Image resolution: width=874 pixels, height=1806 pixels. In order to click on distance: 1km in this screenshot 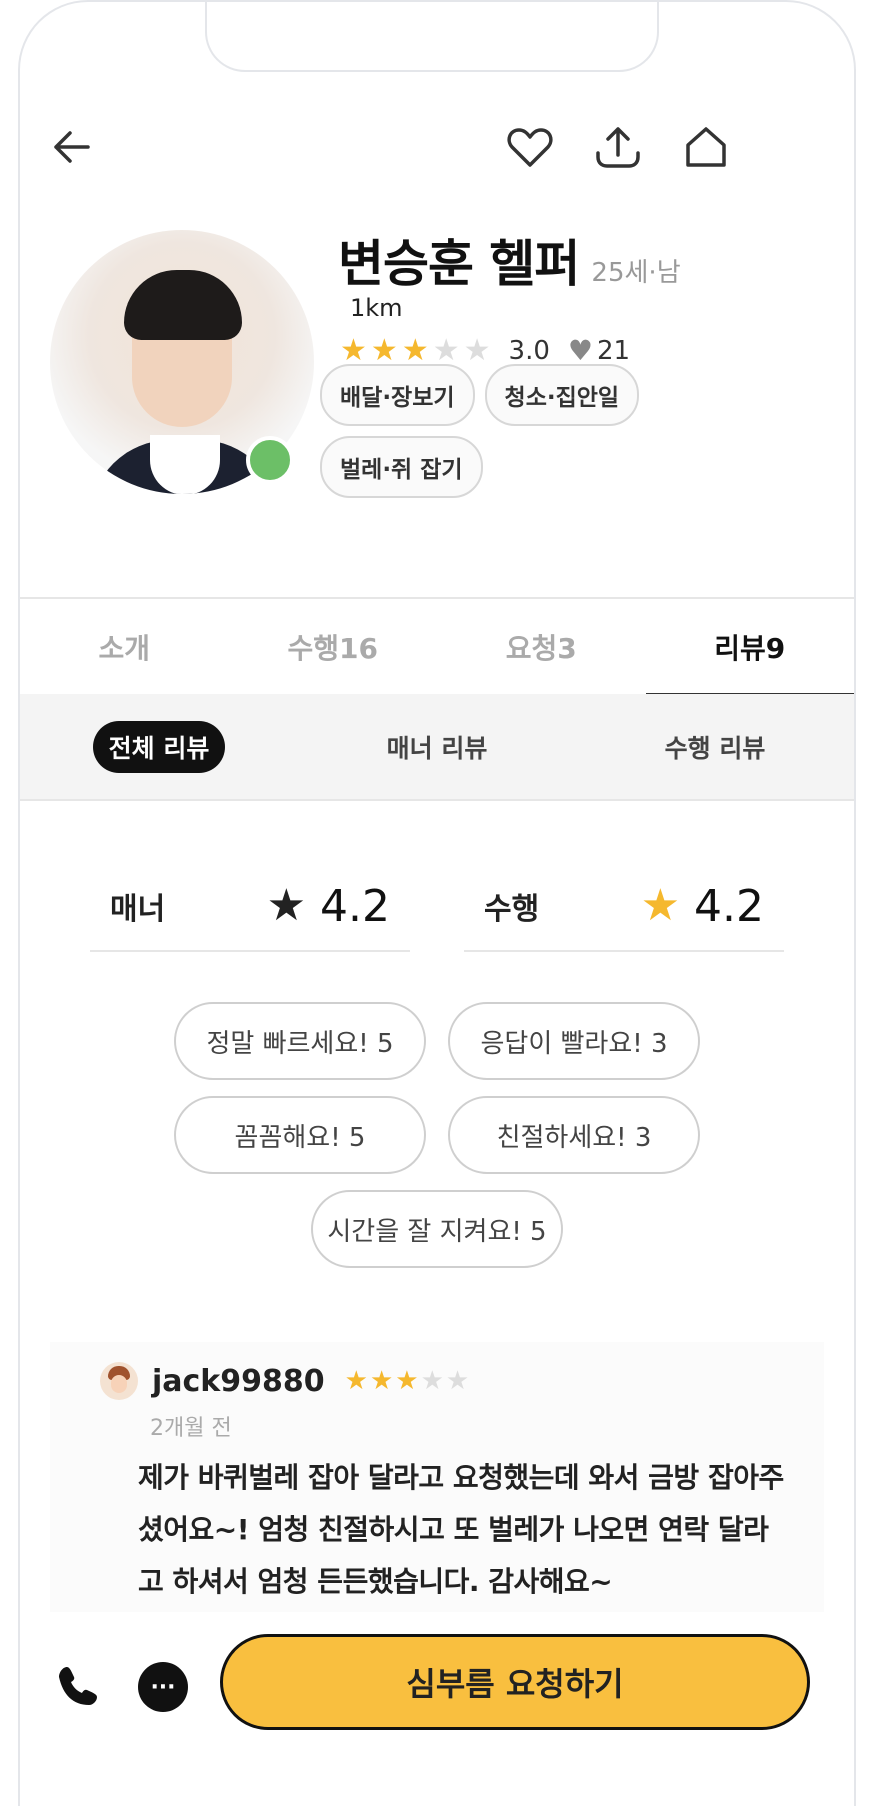, I will do `click(376, 308)`.